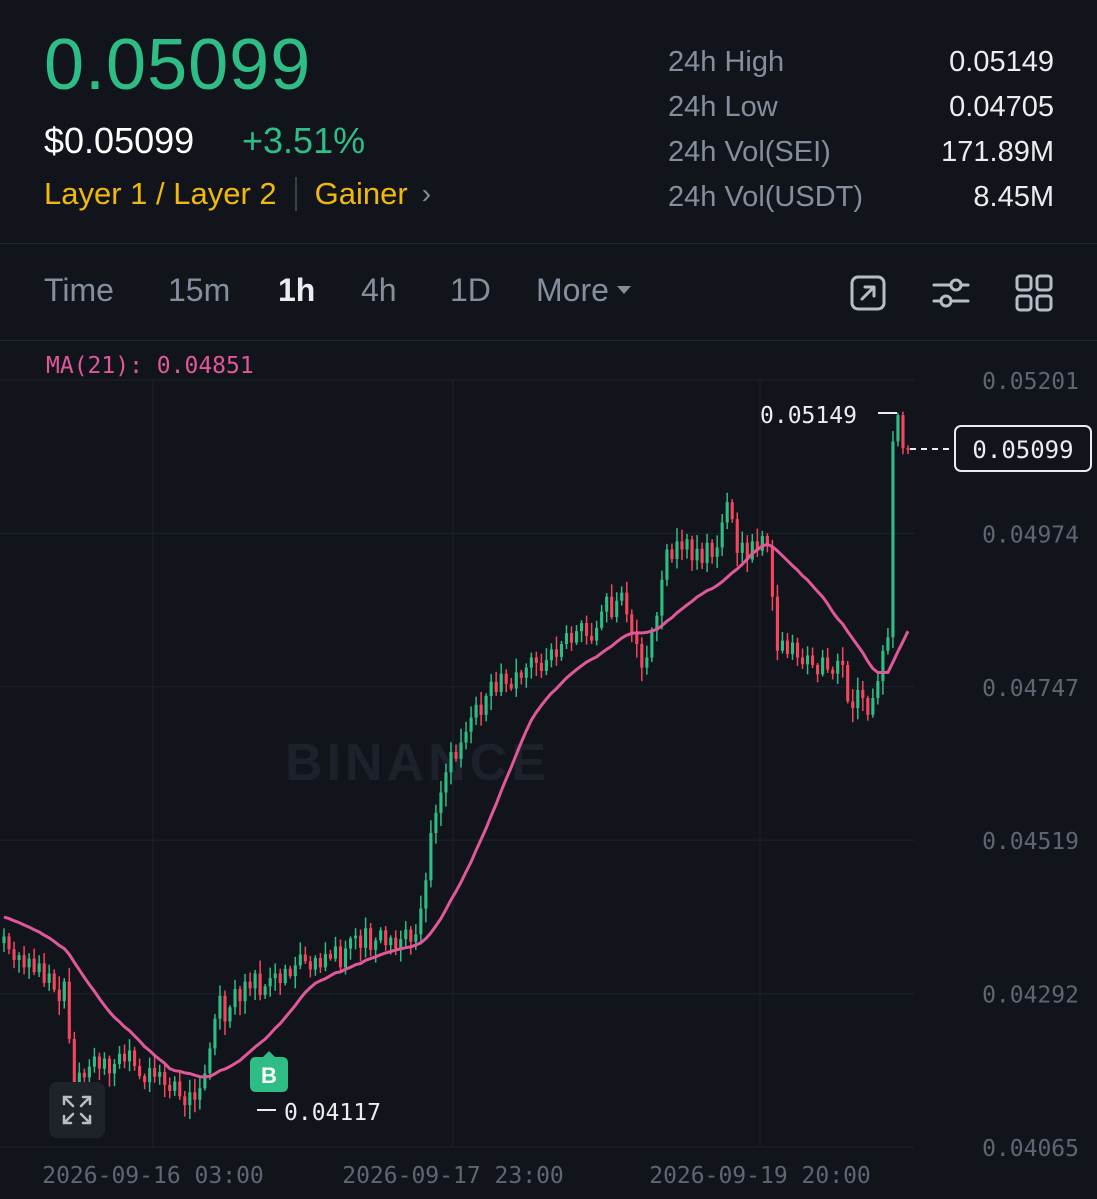 This screenshot has width=1097, height=1199. What do you see at coordinates (868, 293) in the screenshot?
I see `external-link-icon` at bounding box center [868, 293].